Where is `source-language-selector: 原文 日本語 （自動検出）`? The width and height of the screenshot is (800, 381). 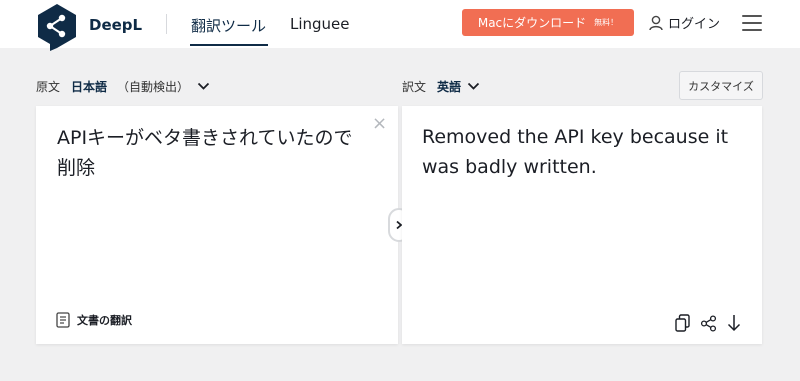 source-language-selector: 原文 日本語 （自動検出） is located at coordinates (123, 86).